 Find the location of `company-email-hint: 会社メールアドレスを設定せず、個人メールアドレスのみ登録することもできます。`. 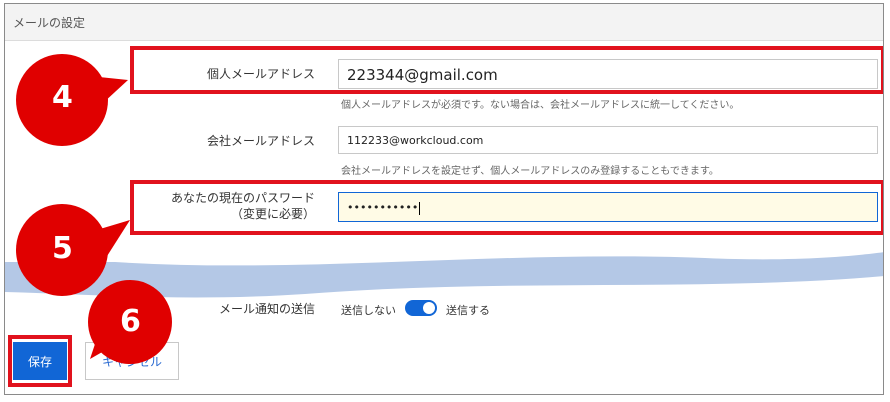

company-email-hint: 会社メールアドレスを設定せず、個人メールアドレスのみ登録することもできます。 is located at coordinates (530, 171).